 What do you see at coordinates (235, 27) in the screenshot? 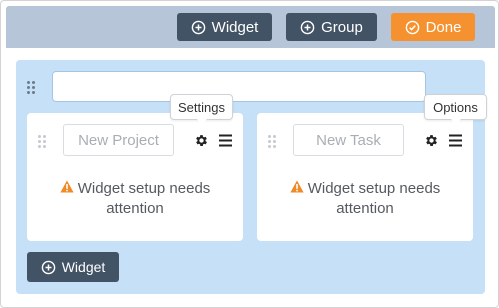
I see `add-widget-label: Widget` at bounding box center [235, 27].